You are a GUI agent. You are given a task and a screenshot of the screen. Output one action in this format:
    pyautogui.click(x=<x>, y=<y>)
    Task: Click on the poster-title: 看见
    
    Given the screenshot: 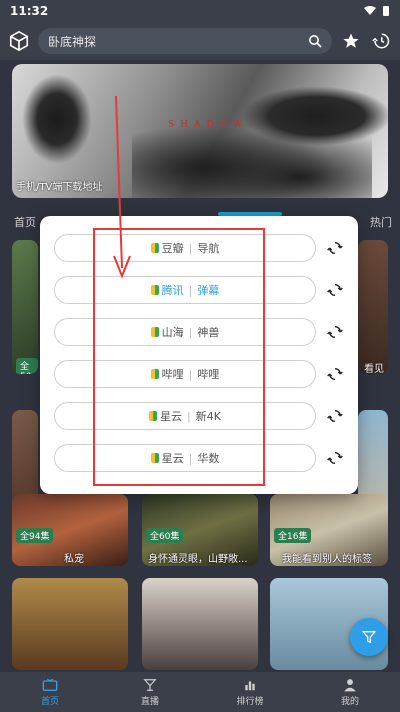 What is the action you would take?
    pyautogui.click(x=374, y=369)
    